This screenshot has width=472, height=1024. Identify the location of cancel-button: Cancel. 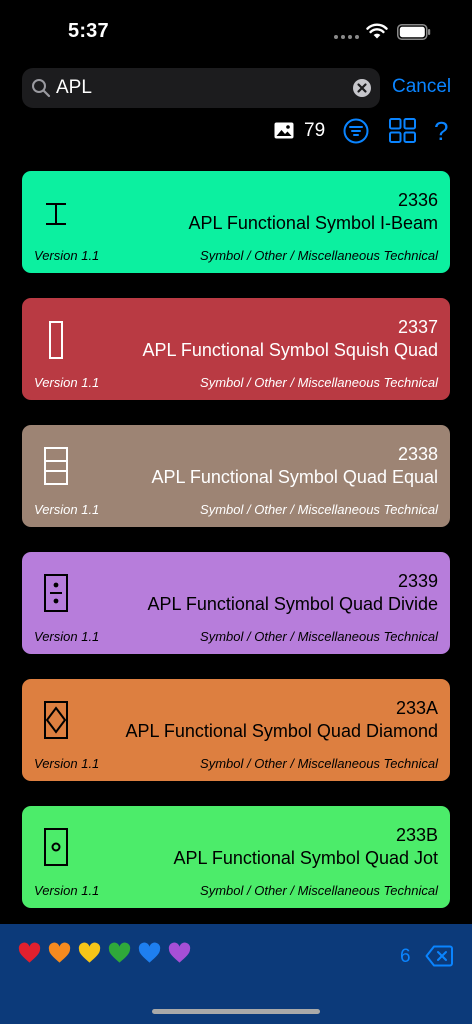
(421, 87).